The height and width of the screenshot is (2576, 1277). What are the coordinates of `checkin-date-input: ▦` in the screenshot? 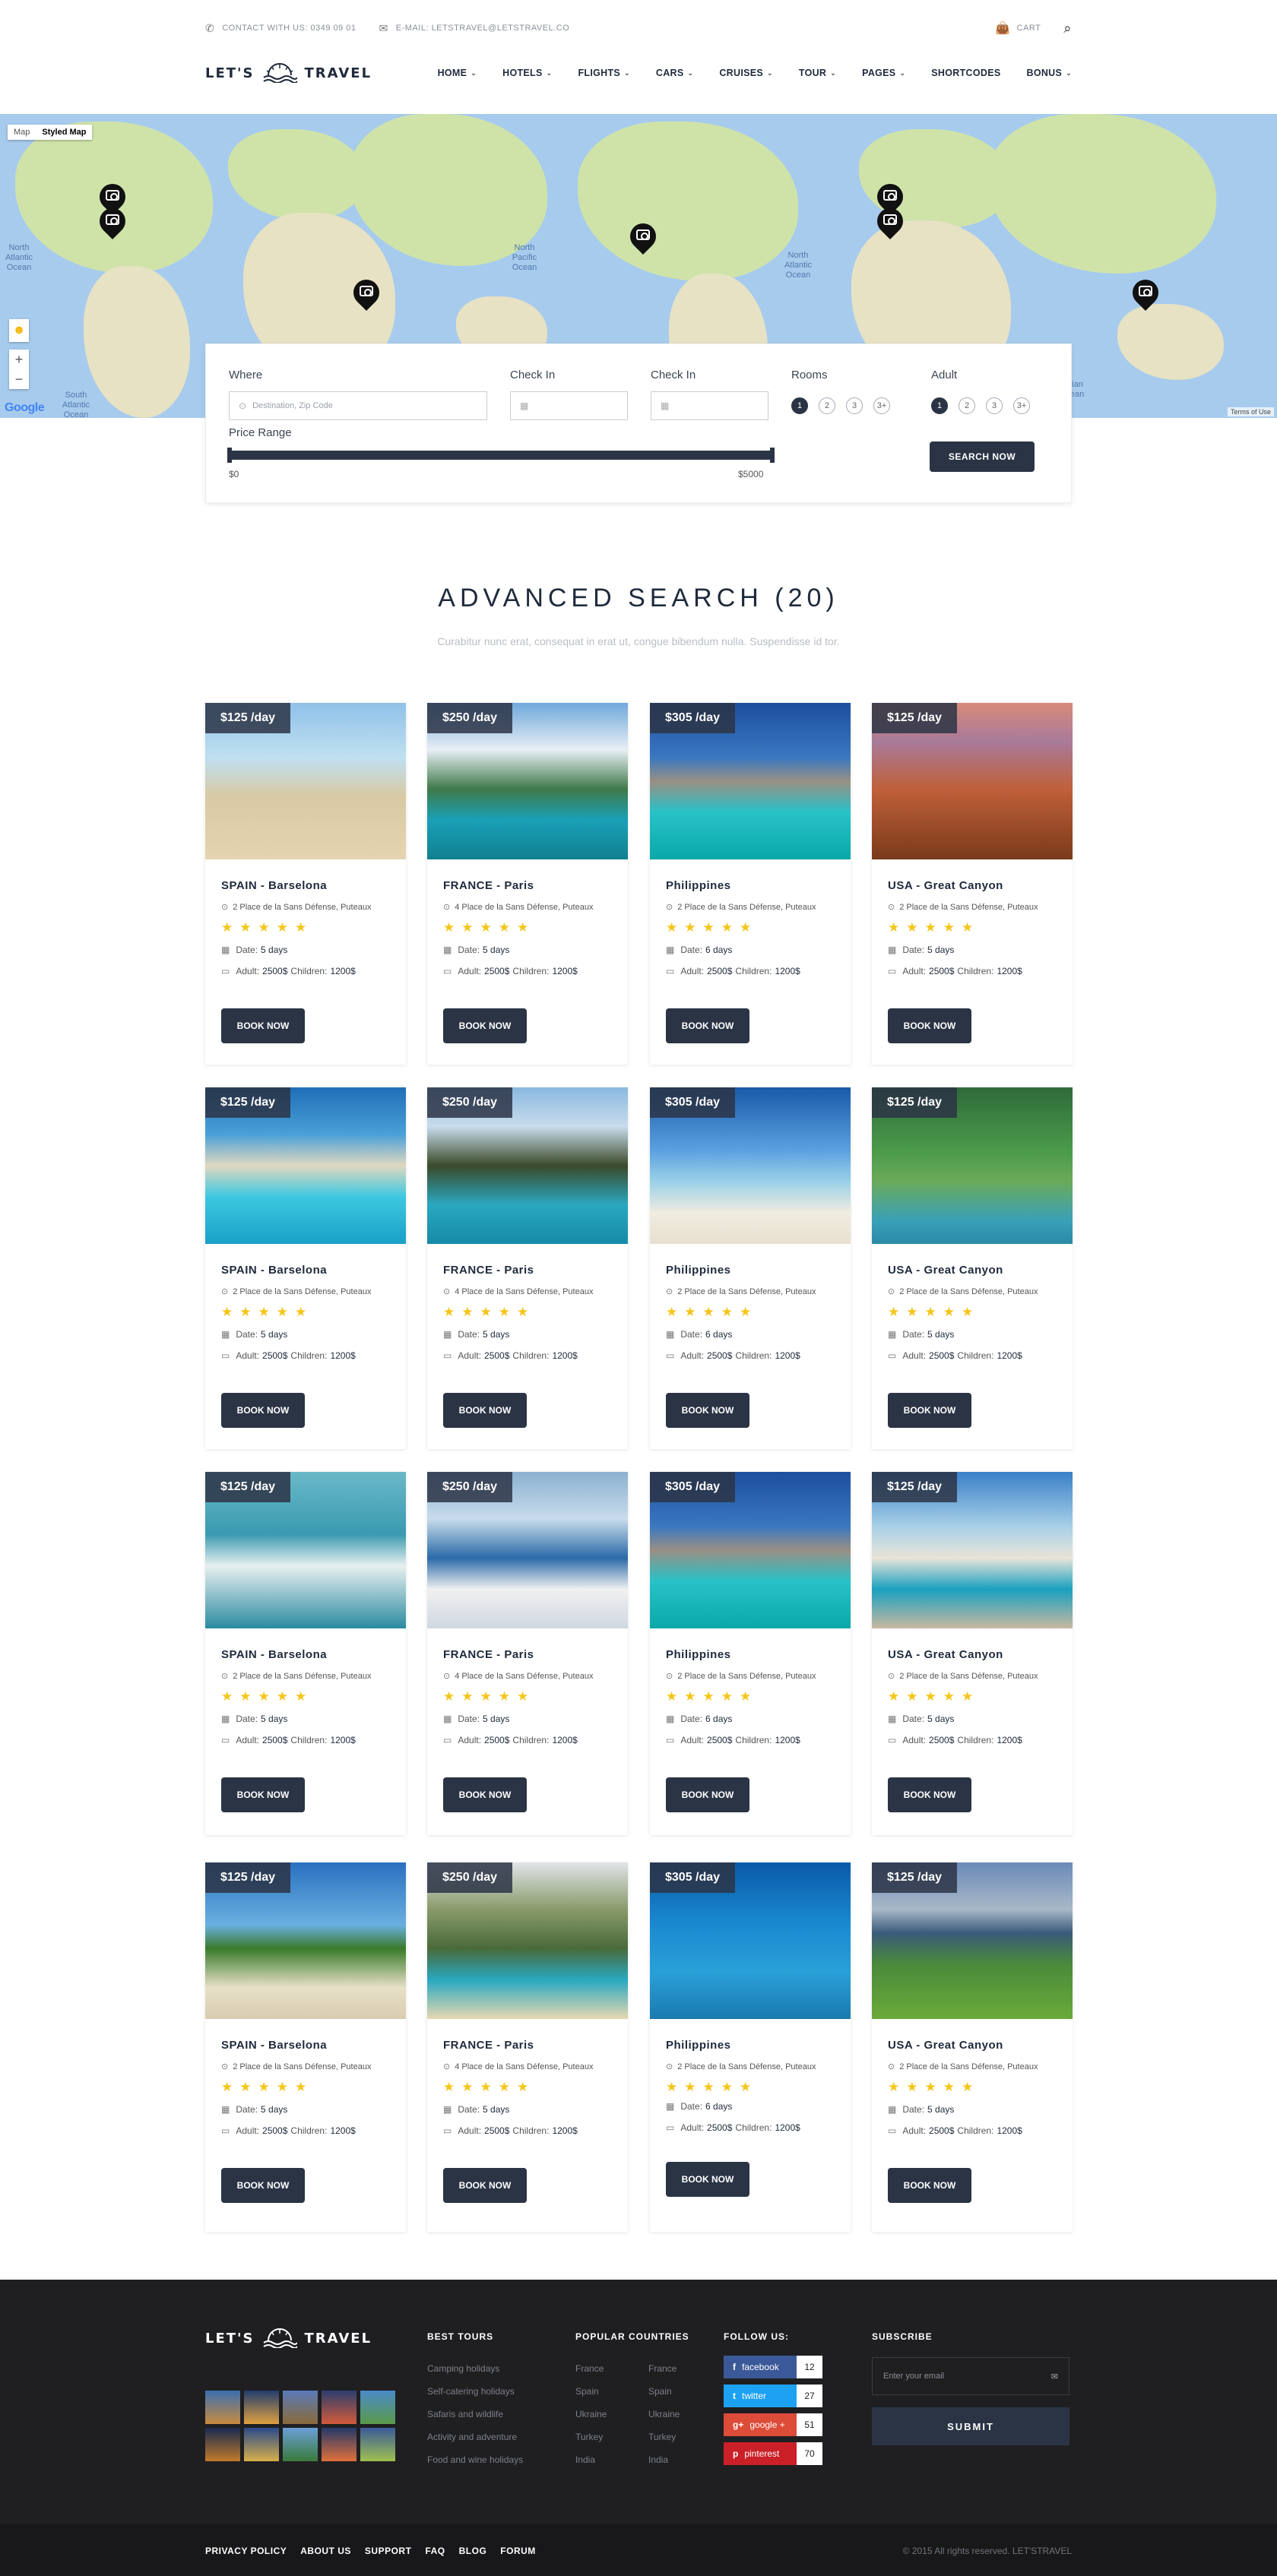 It's located at (569, 405).